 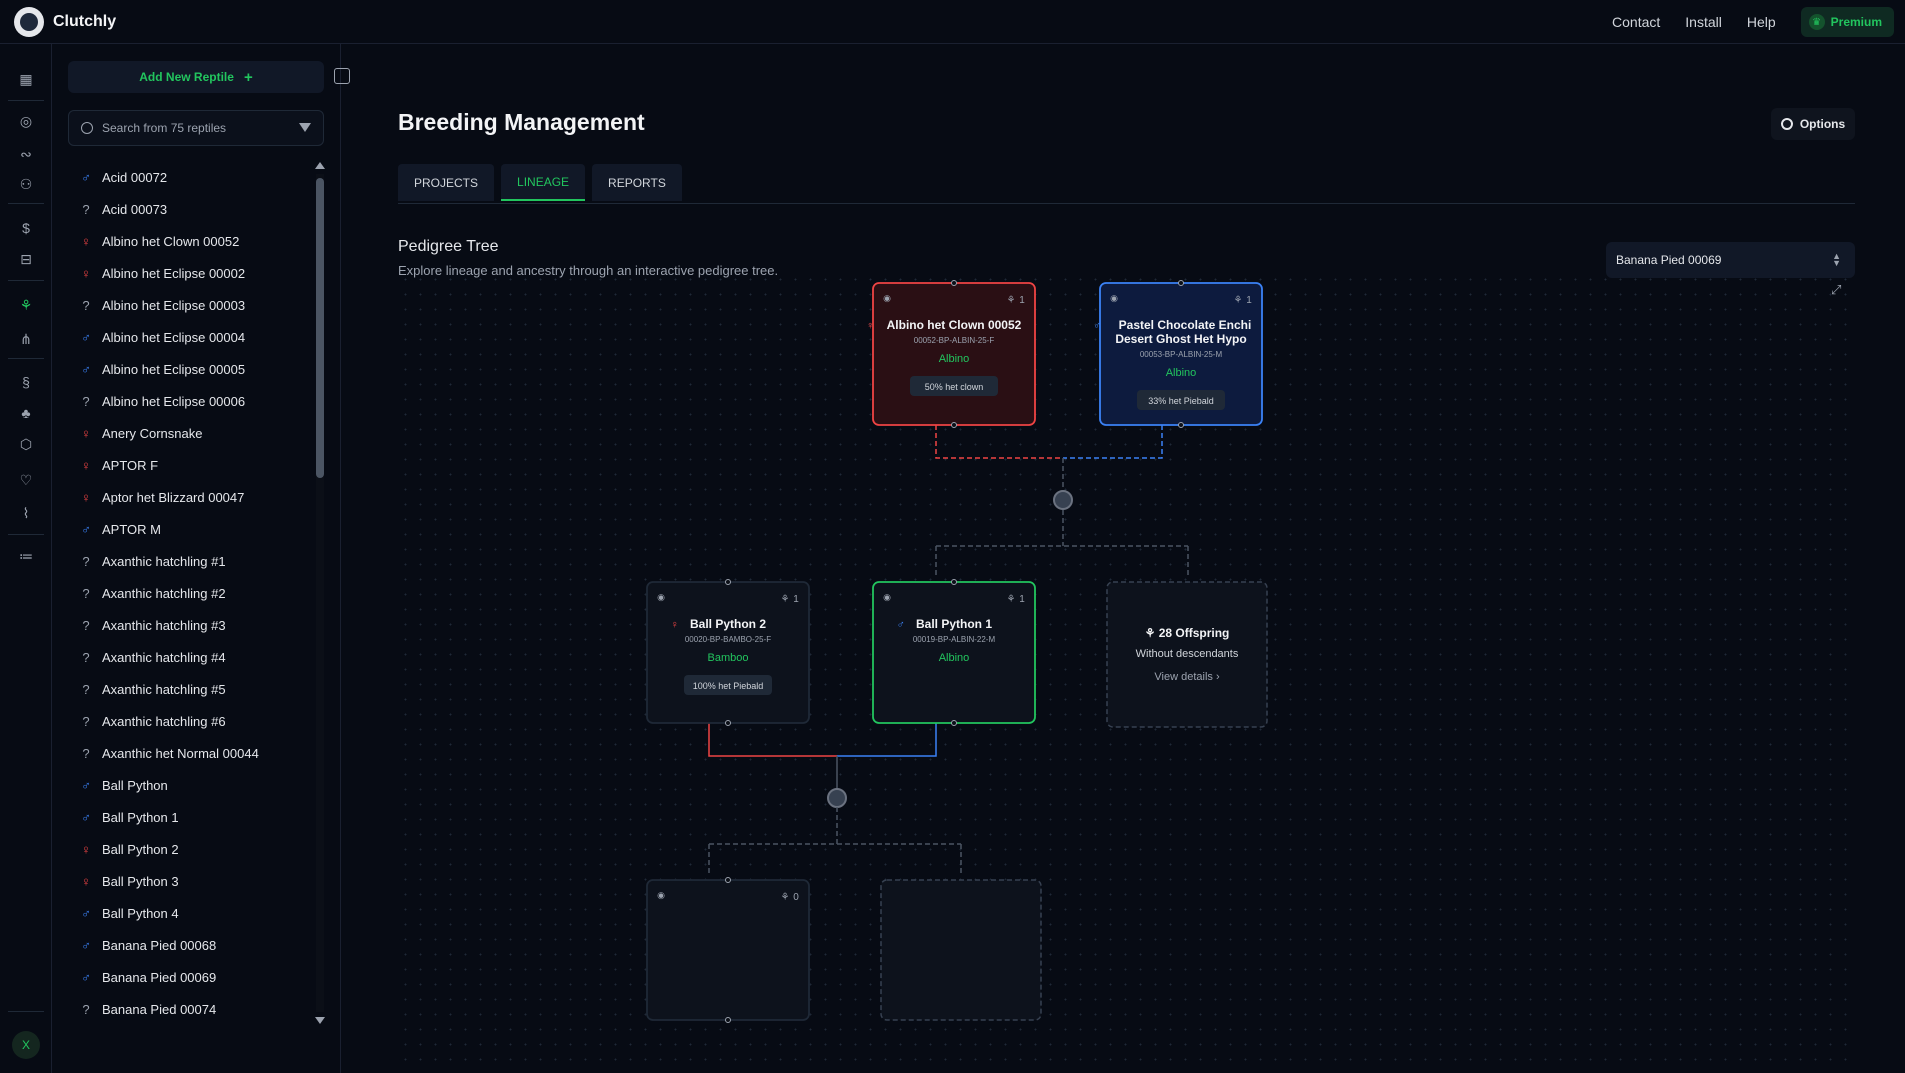 What do you see at coordinates (26, 556) in the screenshot?
I see `settings-sliders-icon: ≔` at bounding box center [26, 556].